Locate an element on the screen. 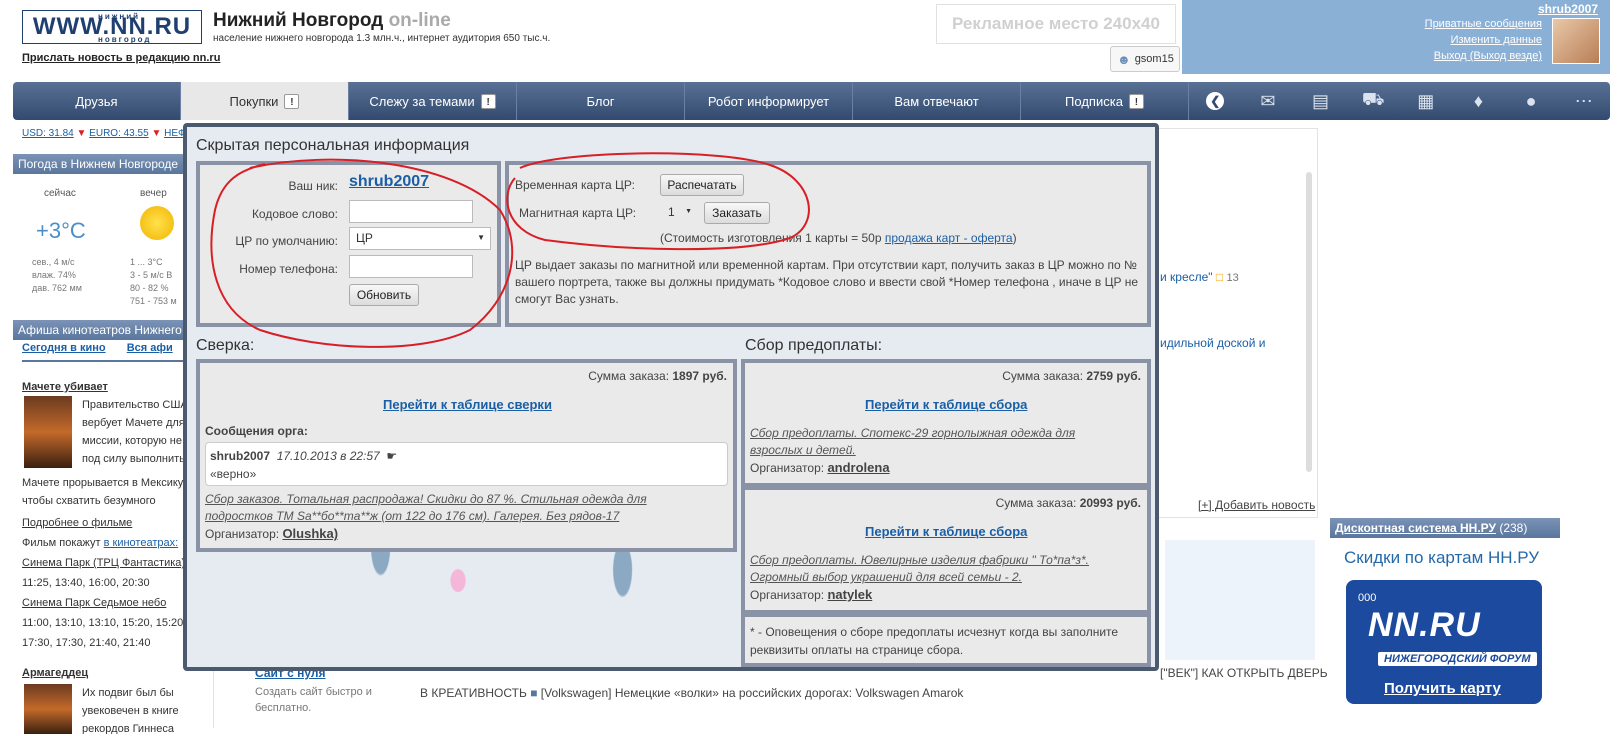 This screenshot has width=1621, height=736. cinema1-link: Синема Парк (ТРЦ Фантастика) is located at coordinates (103, 563).